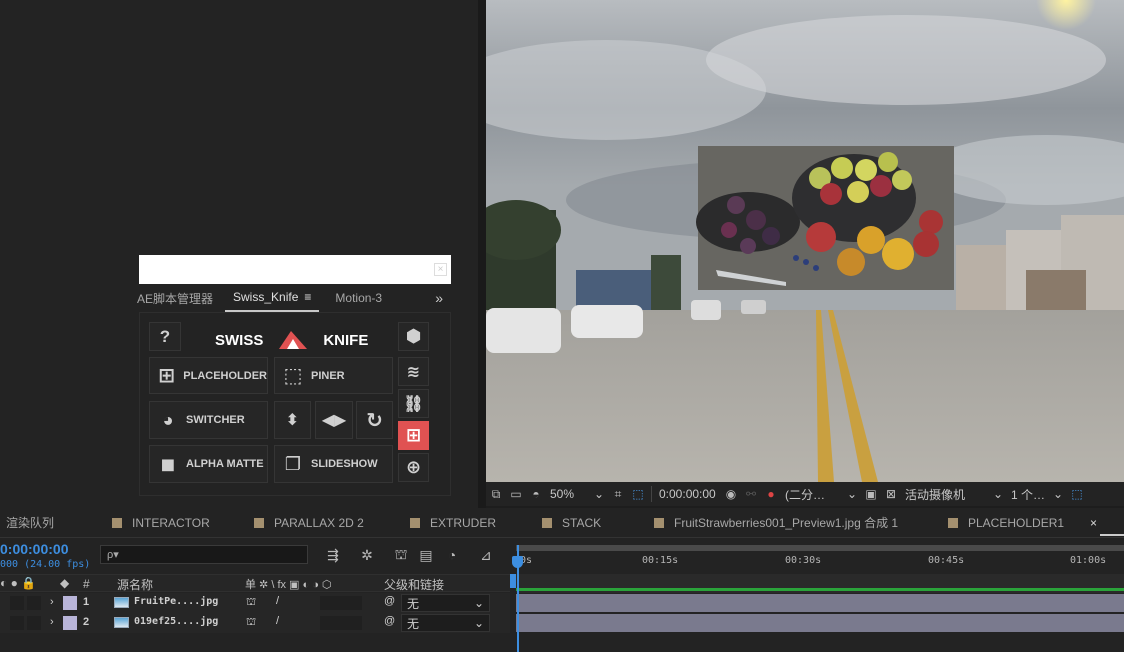 The image size is (1124, 652). Describe the element at coordinates (135, 584) in the screenshot. I see `column-source-name: 源名称` at that location.